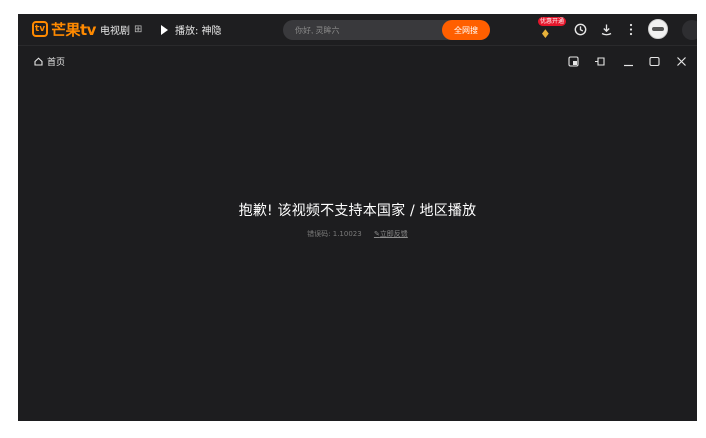  What do you see at coordinates (73, 29) in the screenshot?
I see `logo-text: 芒果tv` at bounding box center [73, 29].